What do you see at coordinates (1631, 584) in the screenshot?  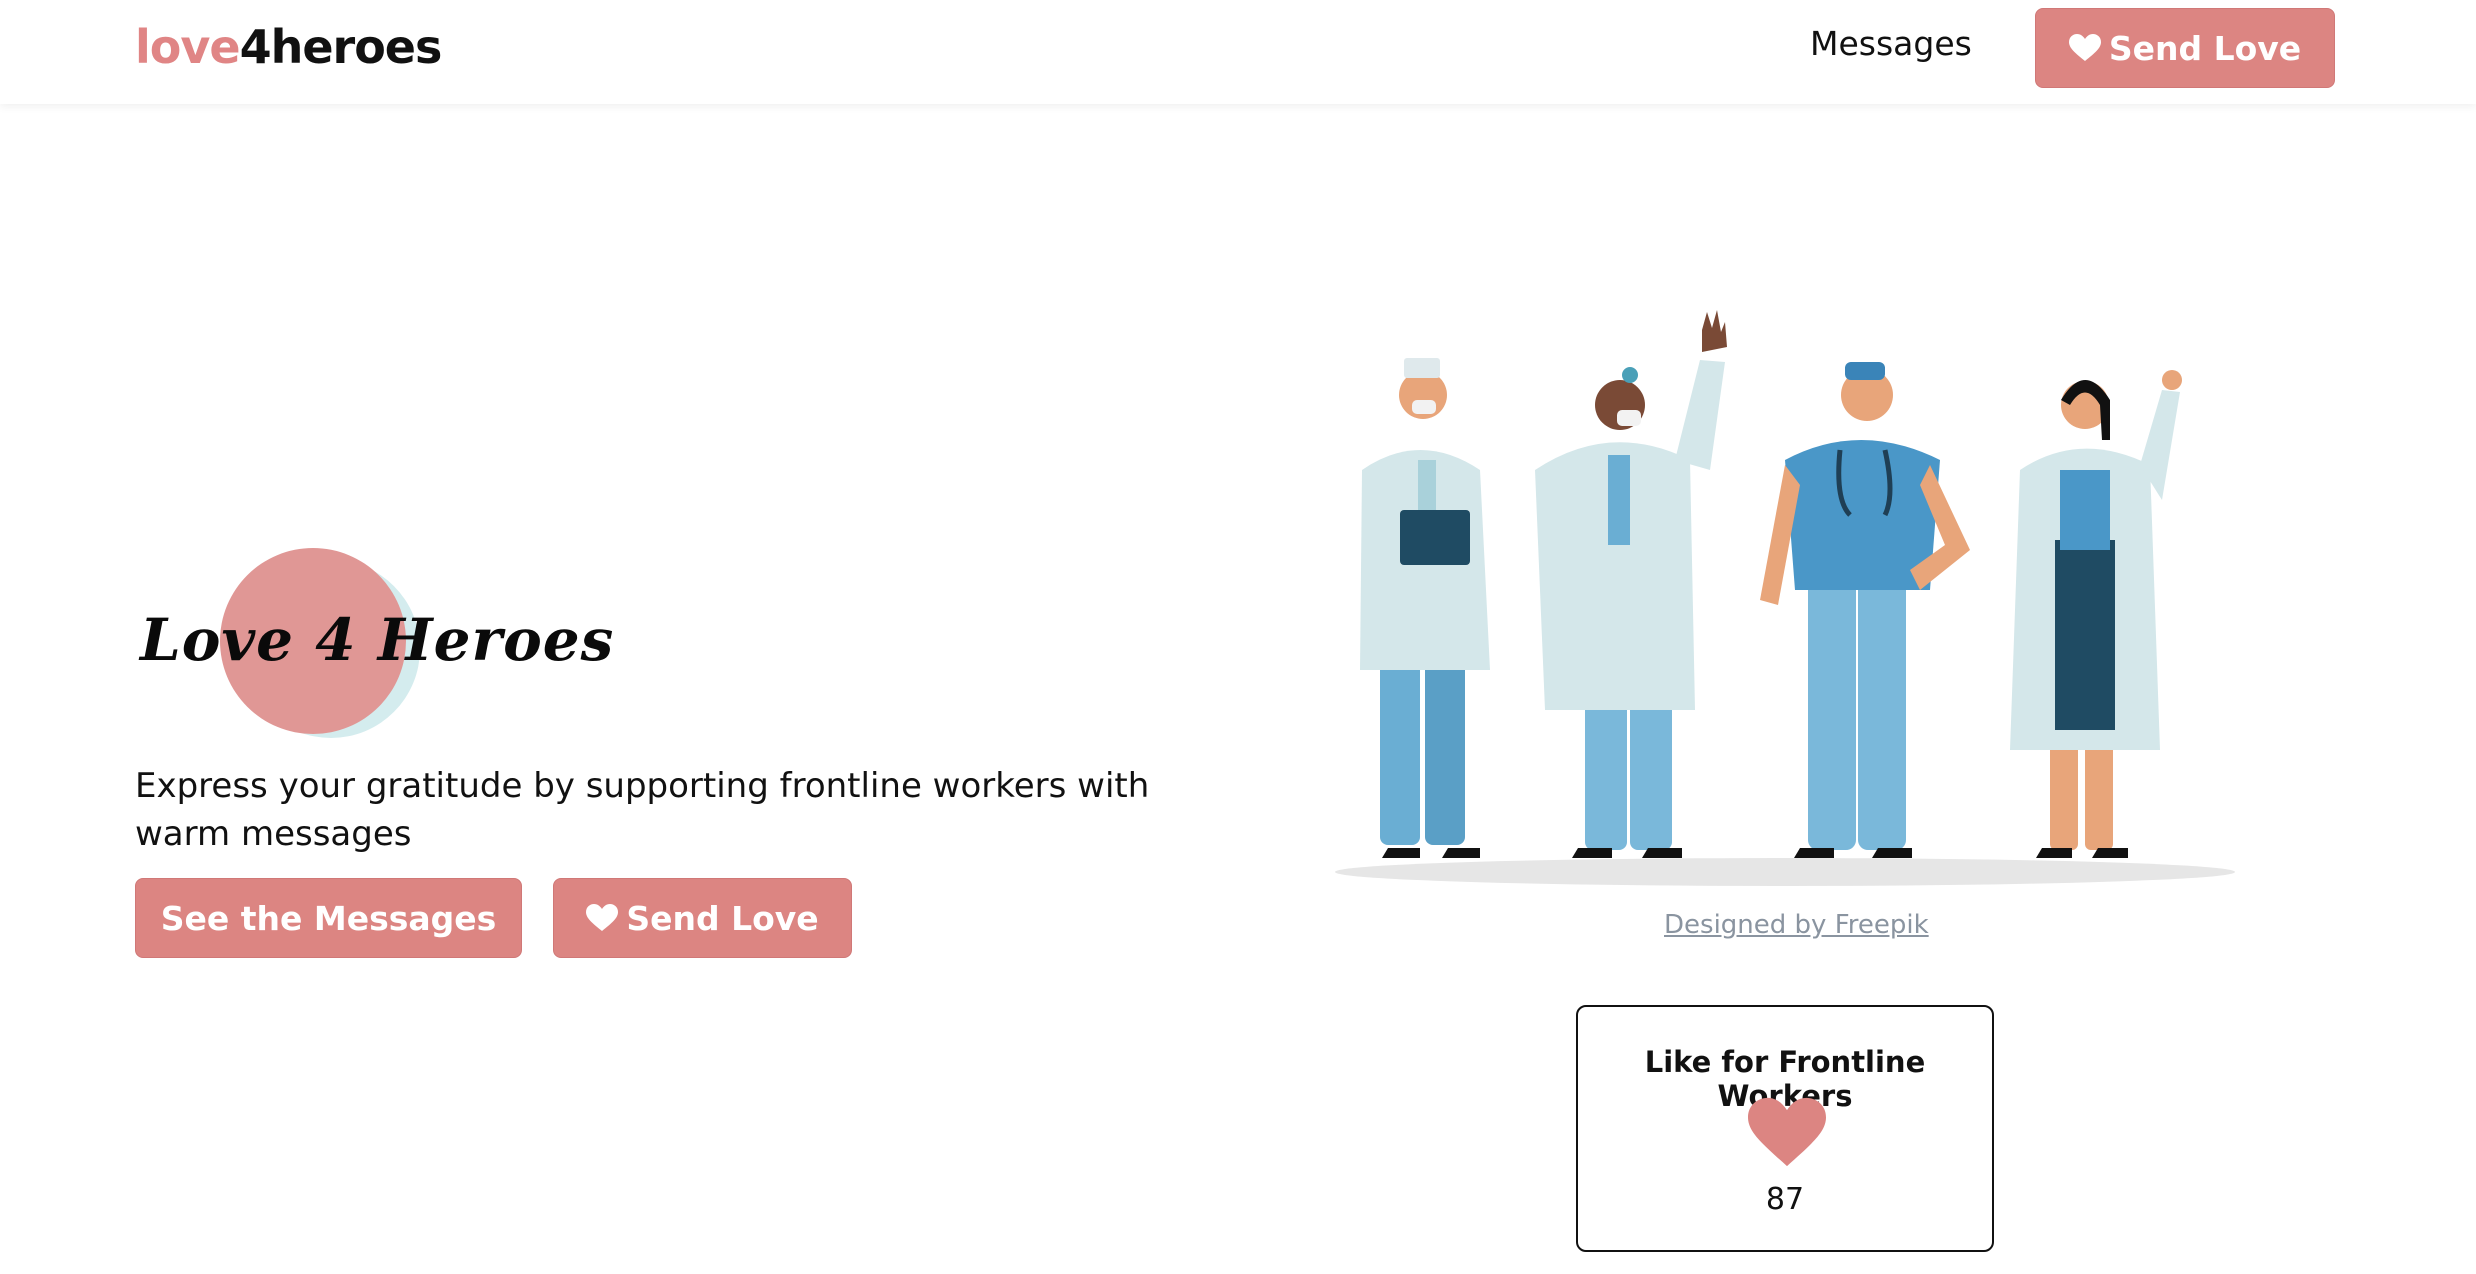 I see `worker-2-figure` at bounding box center [1631, 584].